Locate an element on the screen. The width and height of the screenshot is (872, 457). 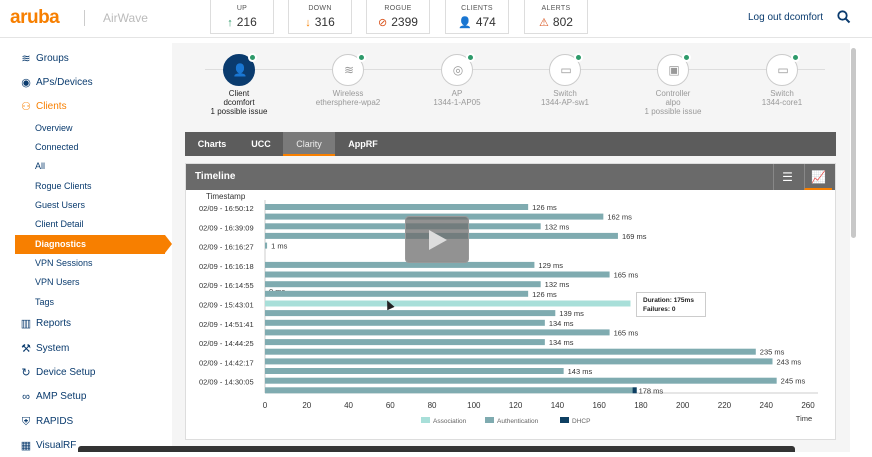
users-icon: ⚇ is located at coordinates (26, 107).